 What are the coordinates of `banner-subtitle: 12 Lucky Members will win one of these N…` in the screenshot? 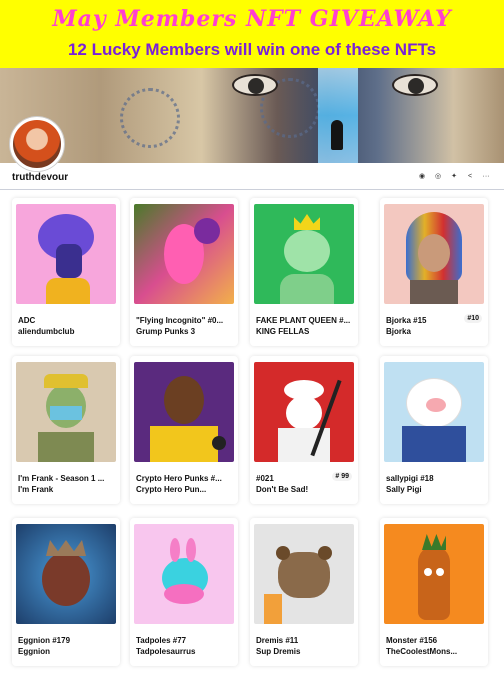 It's located at (252, 49).